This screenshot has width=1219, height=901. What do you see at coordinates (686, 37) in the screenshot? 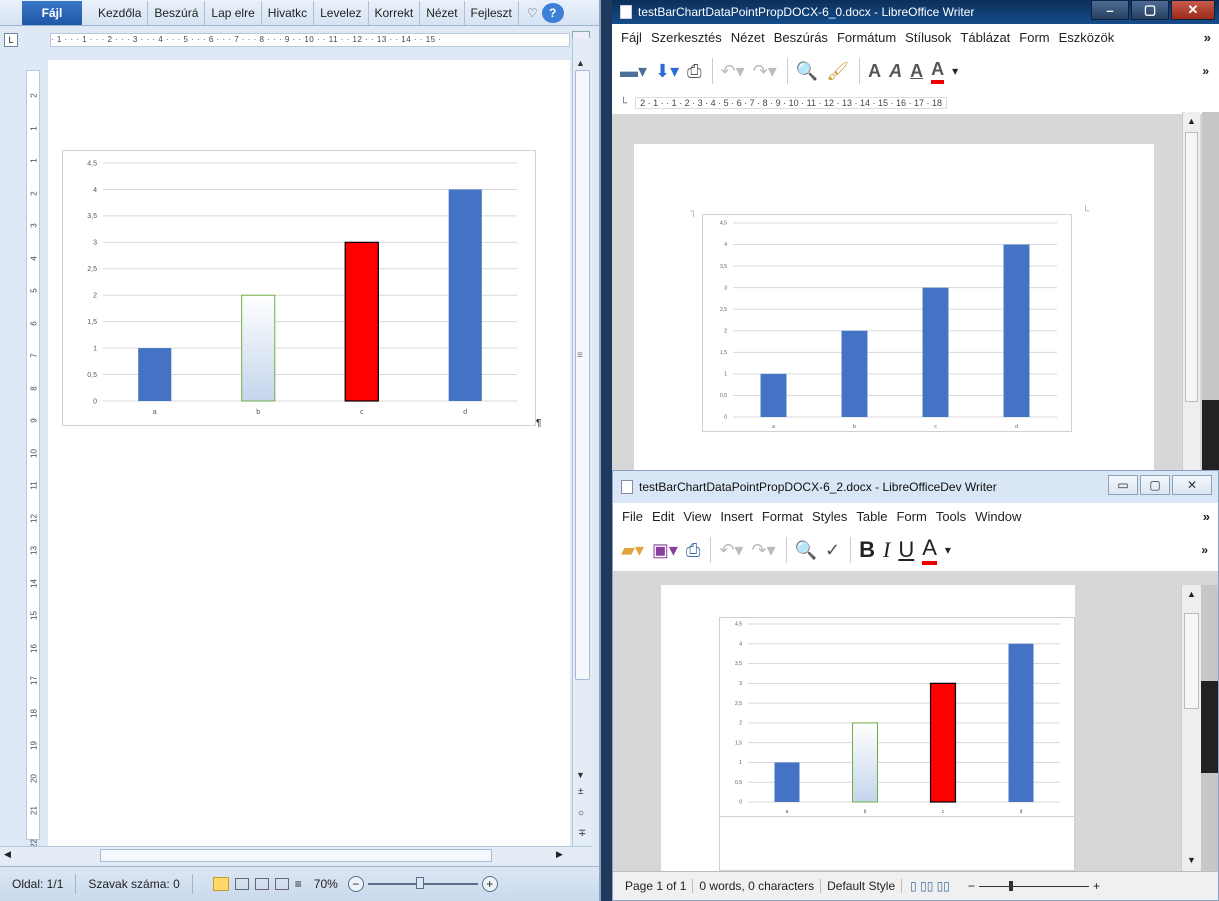
I see `menu-item: Szerkesztés` at bounding box center [686, 37].